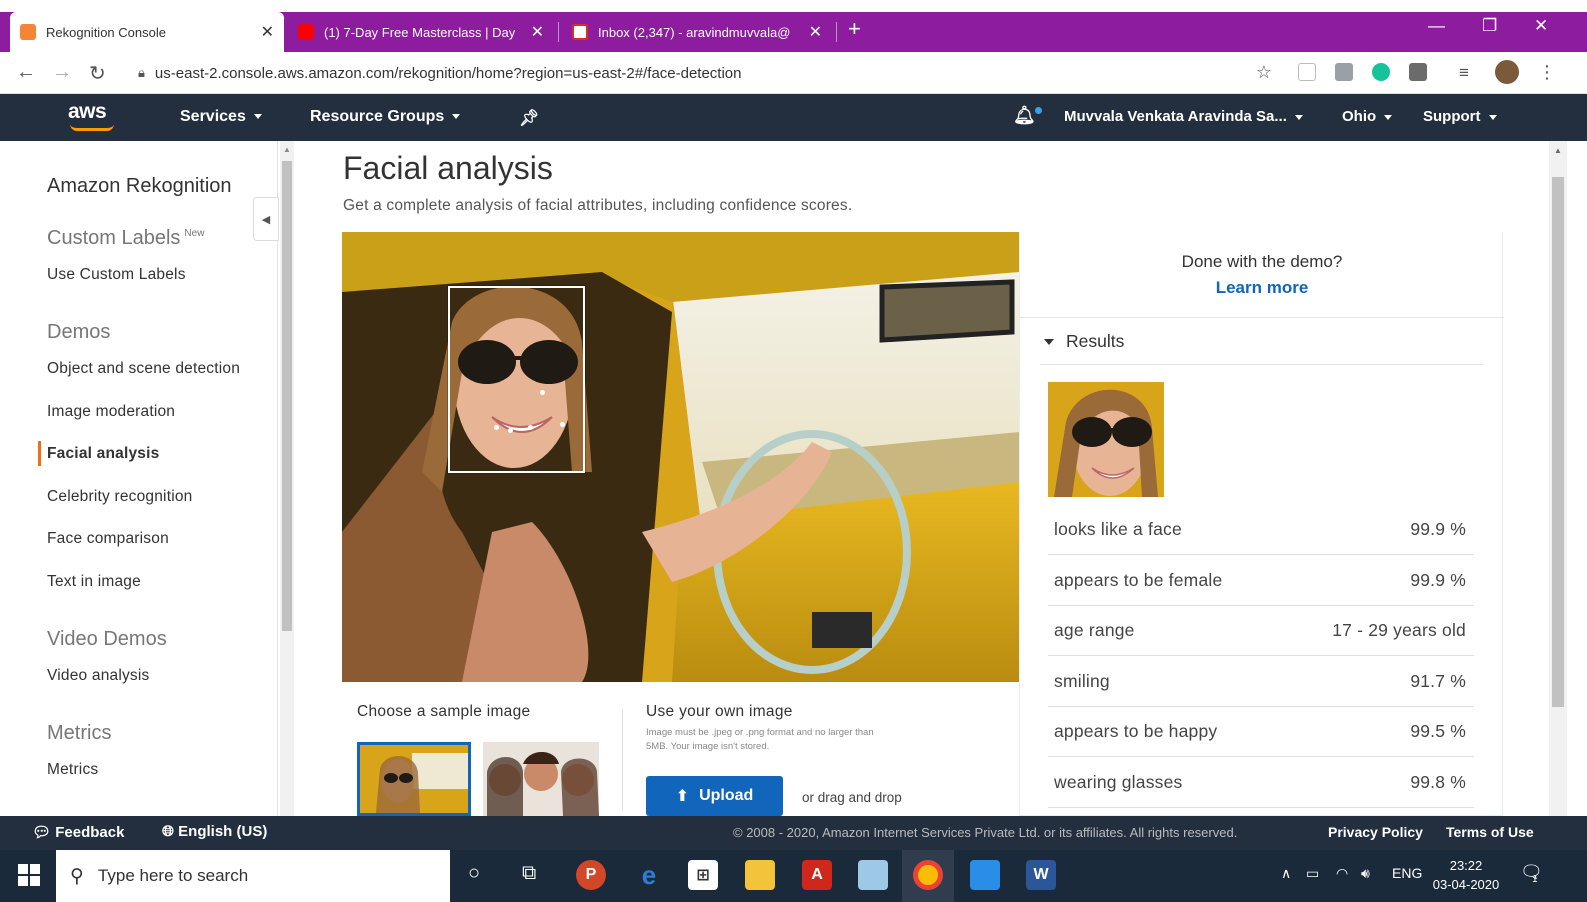 The image size is (1587, 902). I want to click on pin-icon: 📌︎, so click(529, 118).